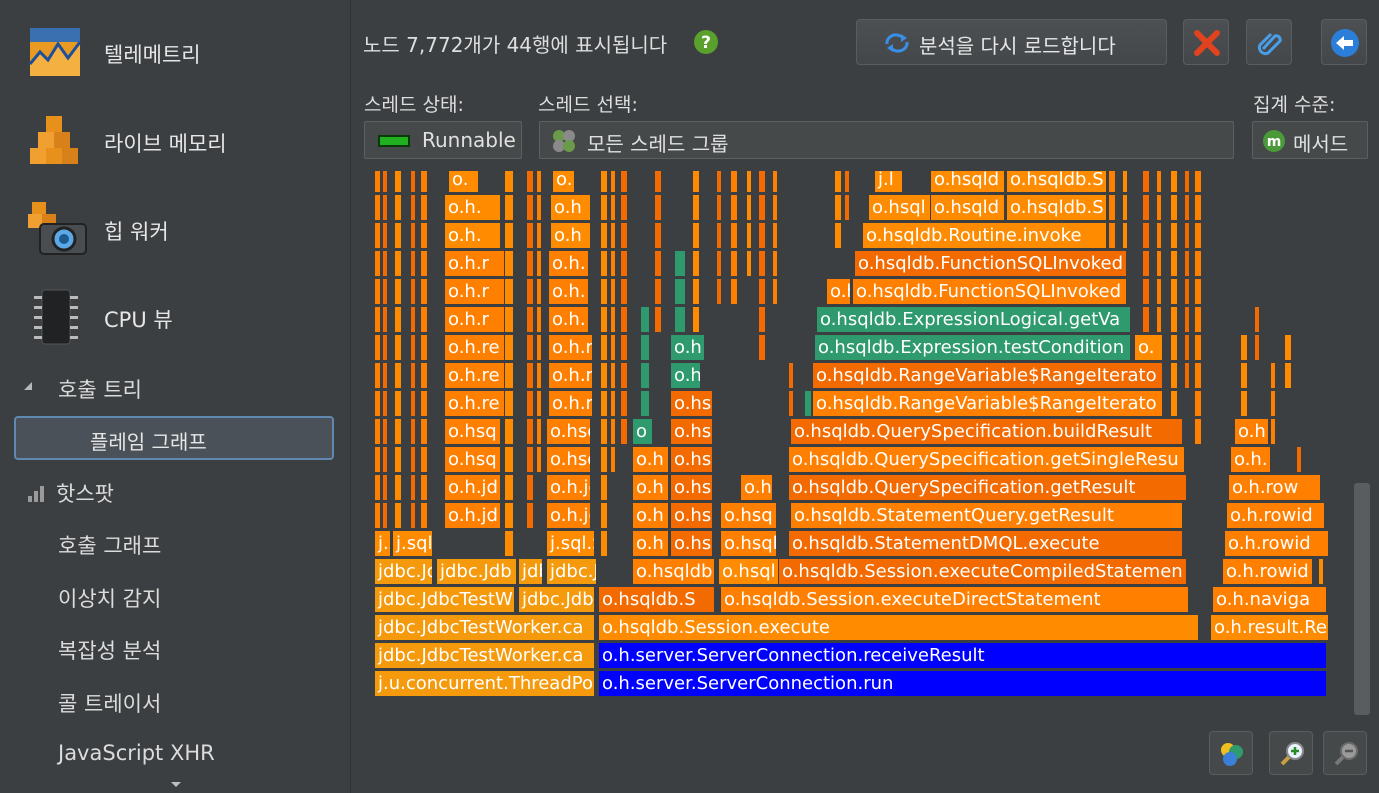 This screenshot has height=793, width=1379. I want to click on back-button, so click(1344, 42).